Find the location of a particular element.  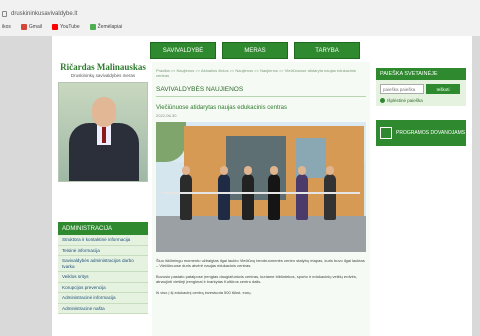

monitor-icon is located at coordinates (386, 133).